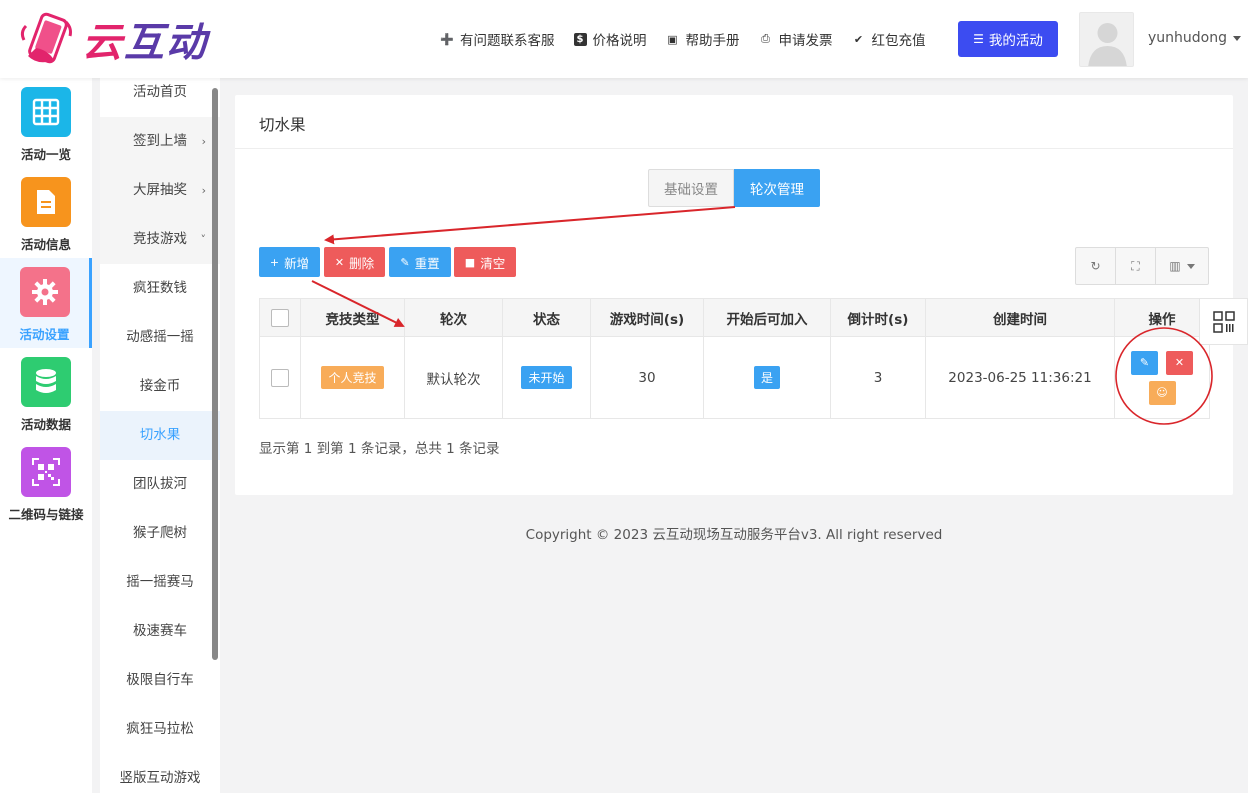 The width and height of the screenshot is (1248, 793). I want to click on nav-label: 申请发票, so click(805, 41).